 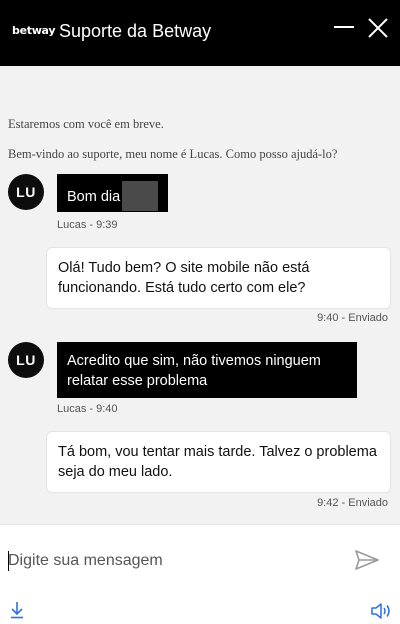 I want to click on system-notice: Estaremos com você em breve., so click(x=86, y=124).